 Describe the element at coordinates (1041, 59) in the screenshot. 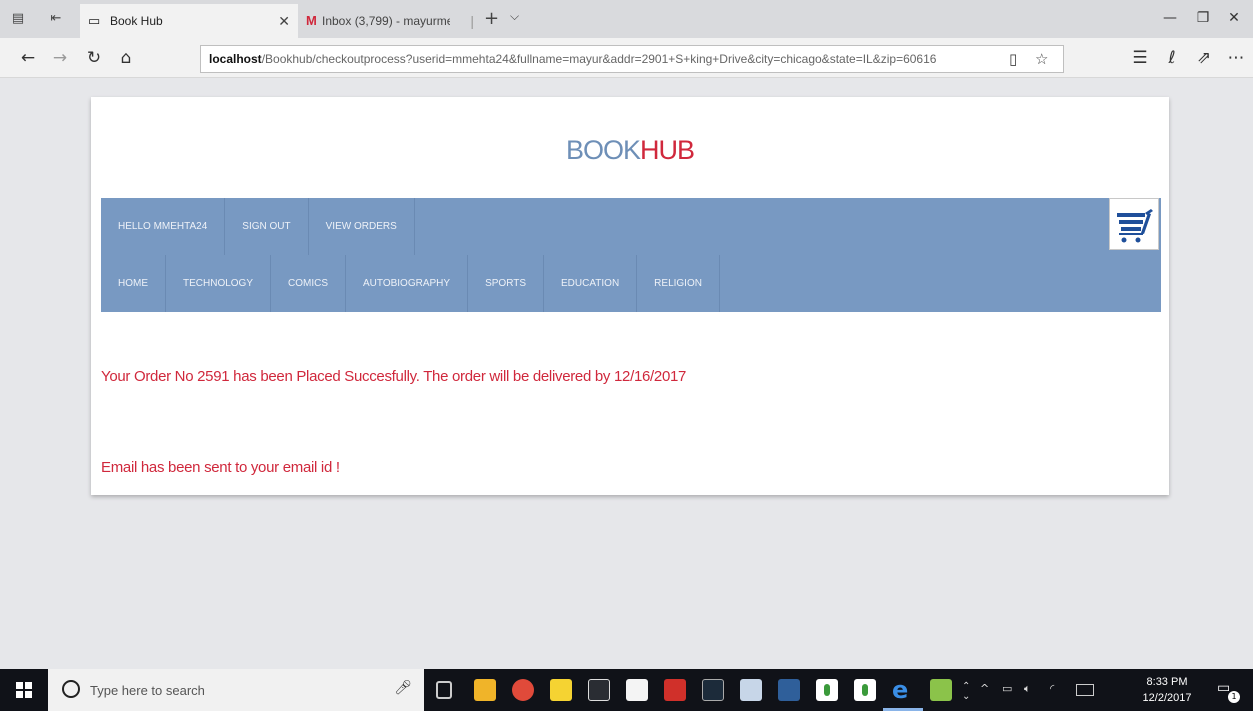

I see `favorite-star-icon: ☆` at that location.